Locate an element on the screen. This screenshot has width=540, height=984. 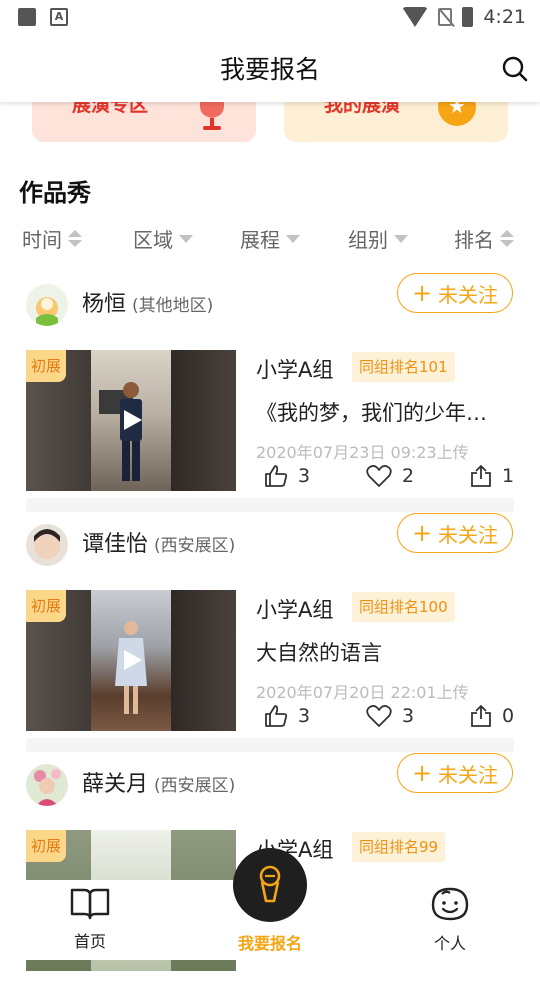
search-icon is located at coordinates (515, 69).